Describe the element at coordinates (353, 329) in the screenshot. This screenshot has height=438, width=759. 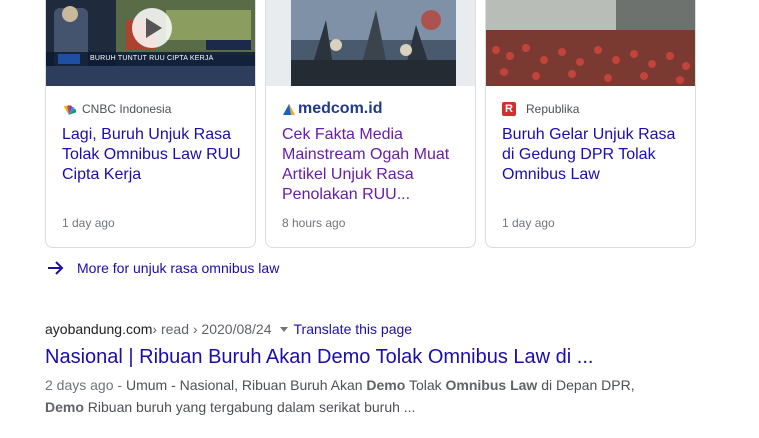
I see `translate-link: Translate this page` at that location.